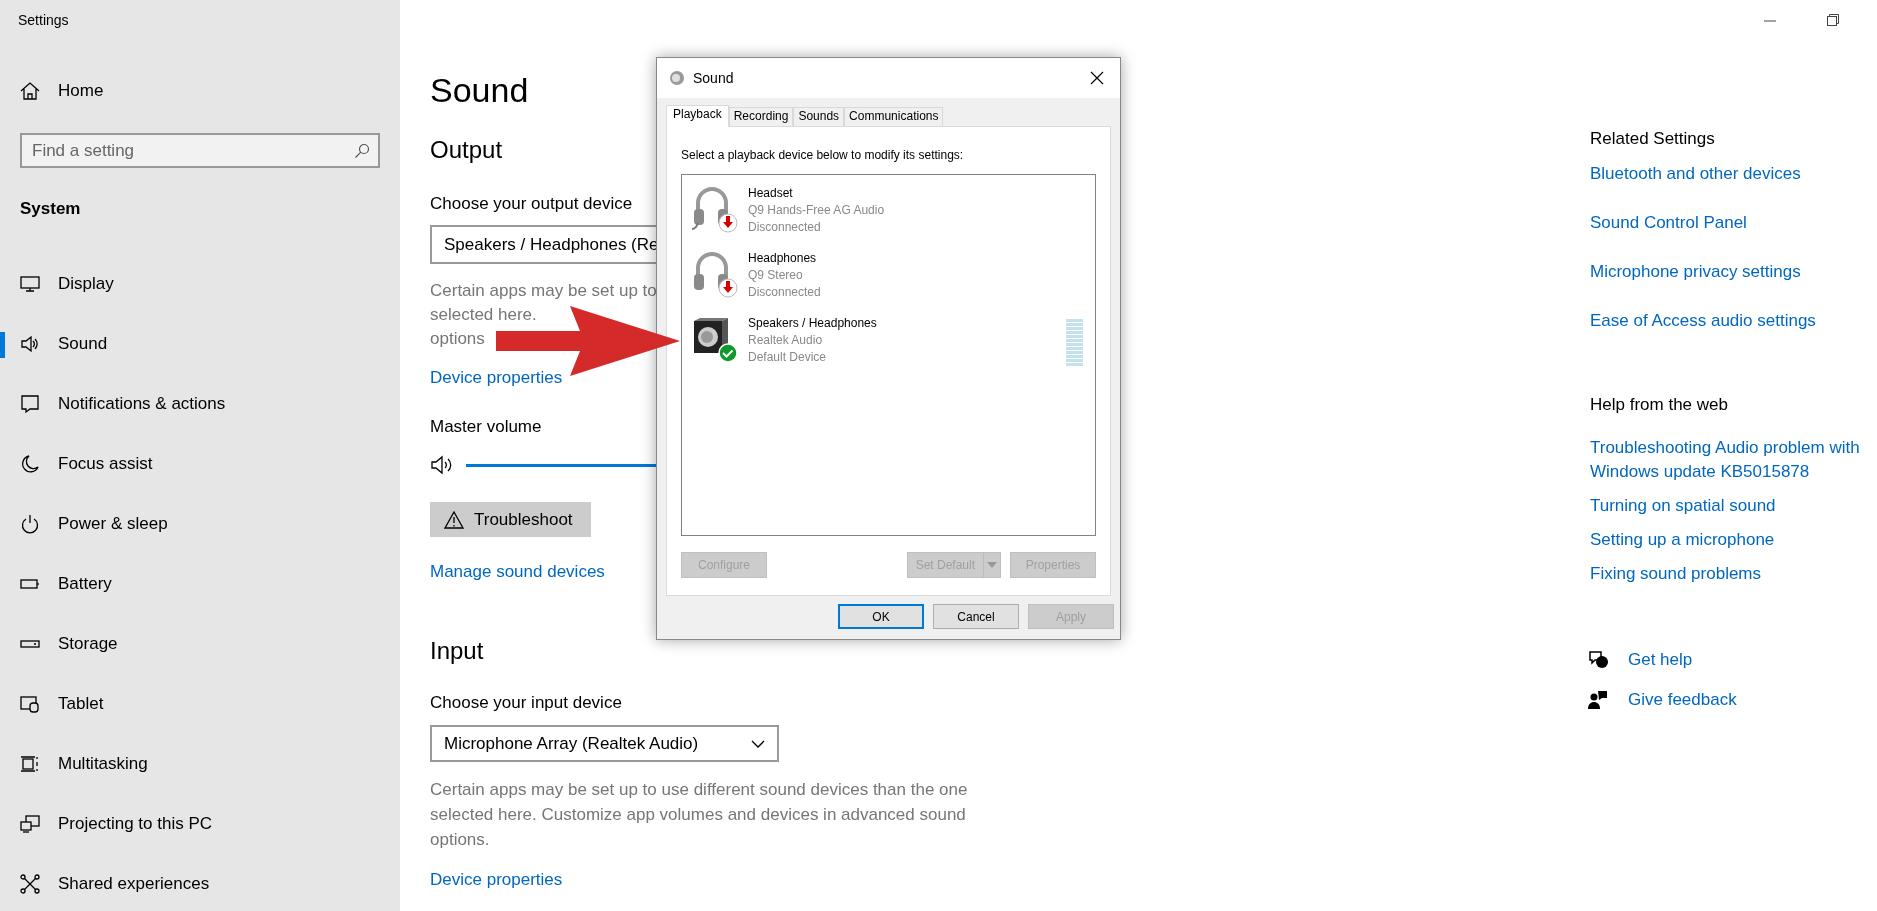 The width and height of the screenshot is (1877, 911). I want to click on field-label: Master volume, so click(486, 427).